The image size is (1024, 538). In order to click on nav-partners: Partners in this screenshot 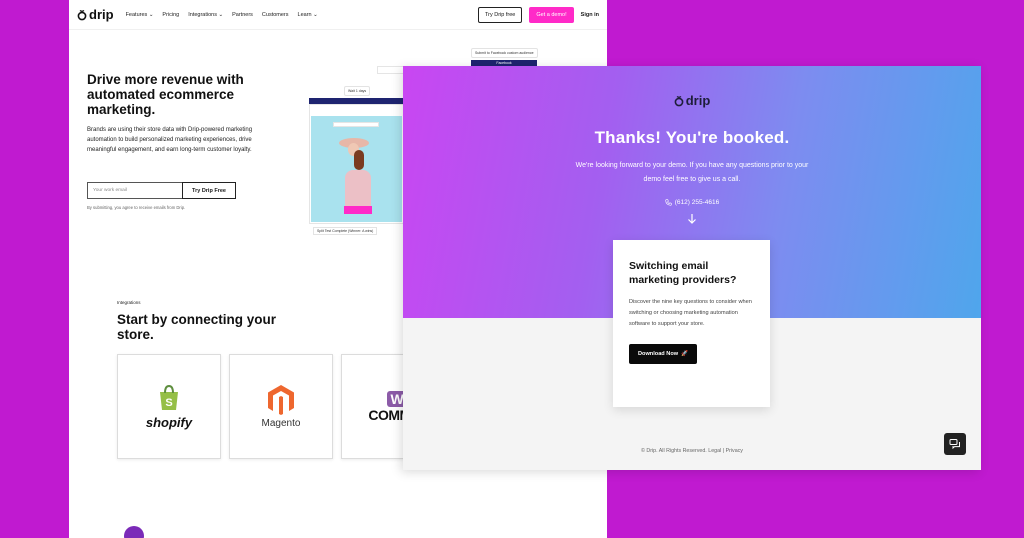, I will do `click(242, 15)`.